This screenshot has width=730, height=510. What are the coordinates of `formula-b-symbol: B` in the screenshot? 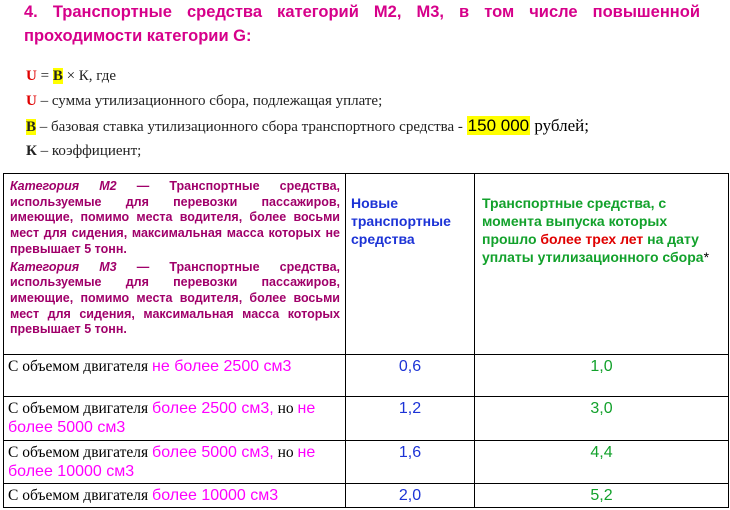 It's located at (57, 76).